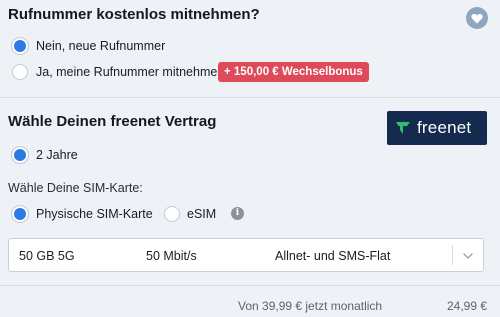  Describe the element at coordinates (75, 188) in the screenshot. I see `sim-heading: Wähle Deine SIM-Karte:` at that location.